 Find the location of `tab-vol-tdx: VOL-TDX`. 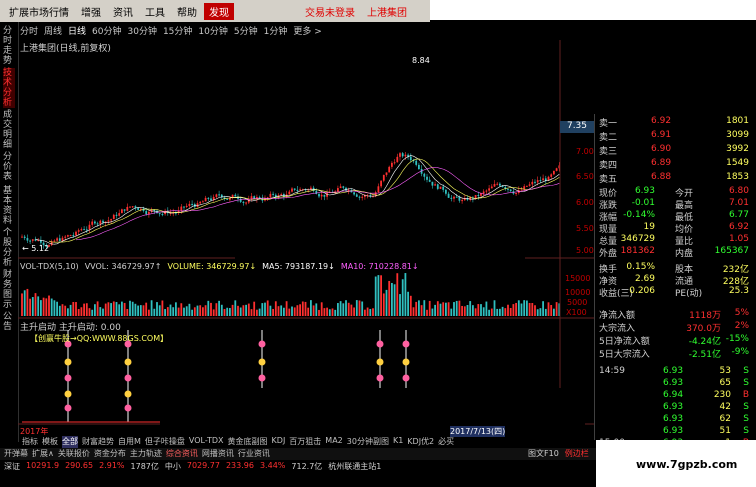

tab-vol-tdx: VOL-TDX is located at coordinates (206, 442).